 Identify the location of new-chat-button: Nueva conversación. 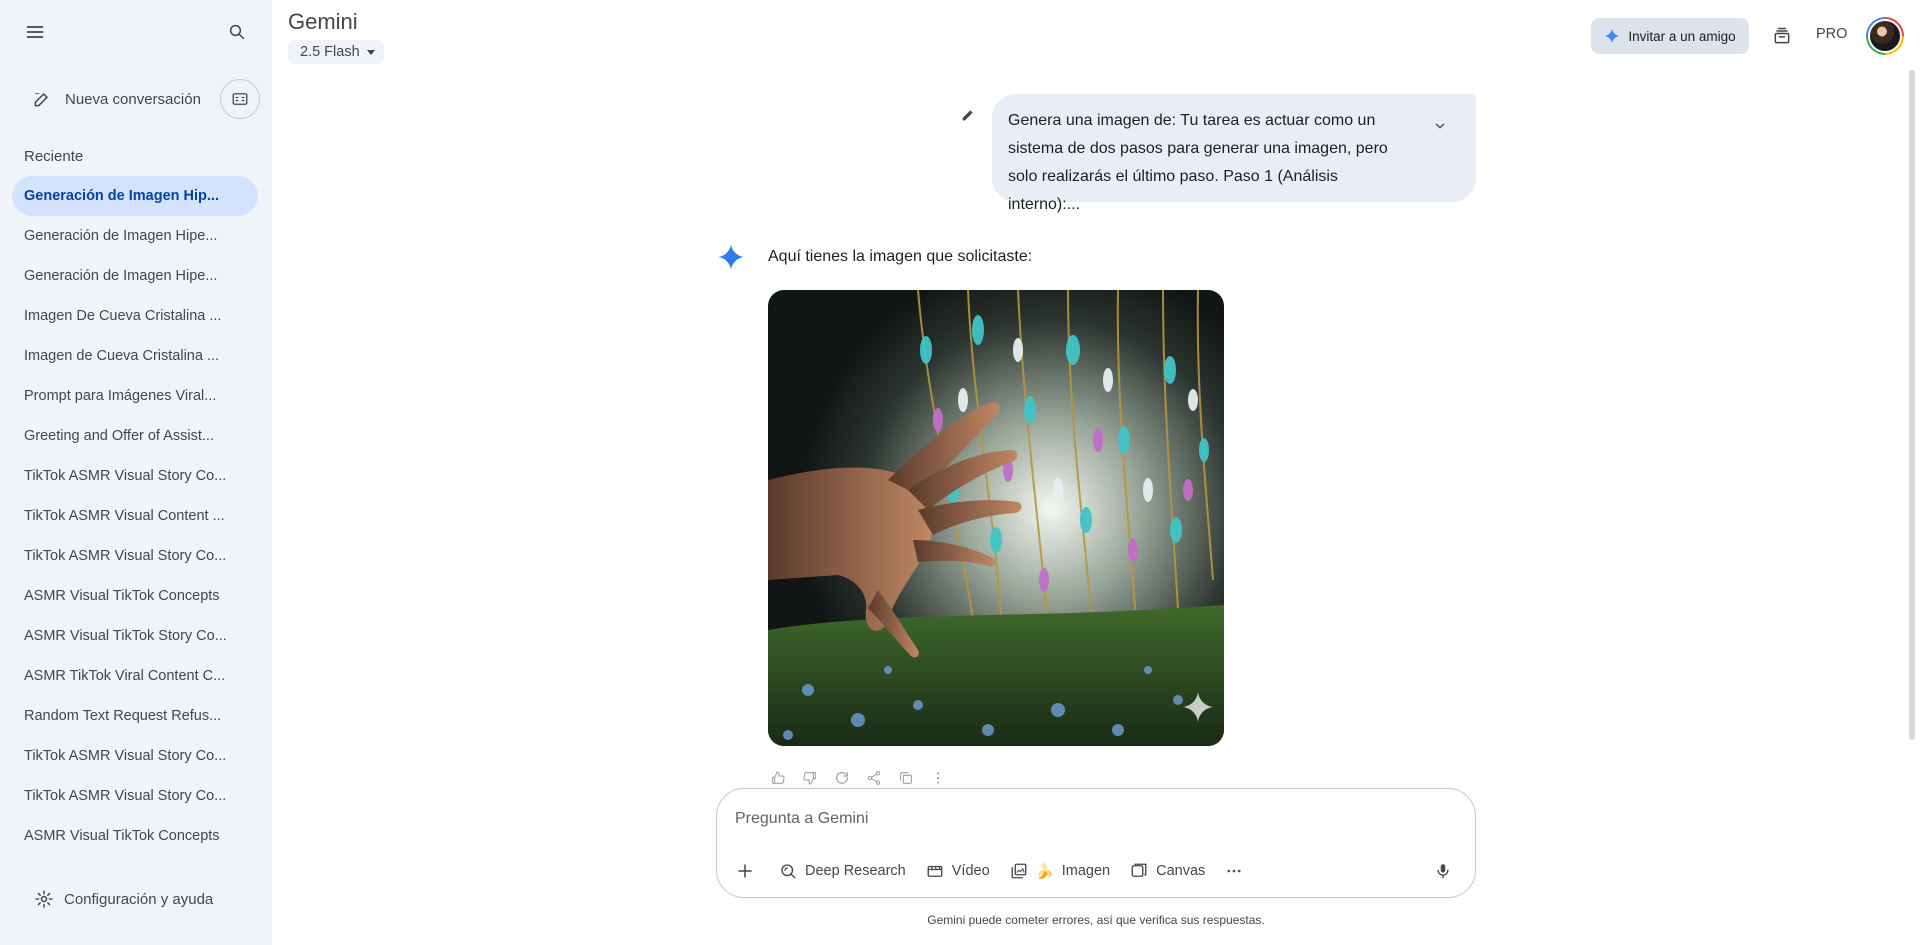
(109, 99).